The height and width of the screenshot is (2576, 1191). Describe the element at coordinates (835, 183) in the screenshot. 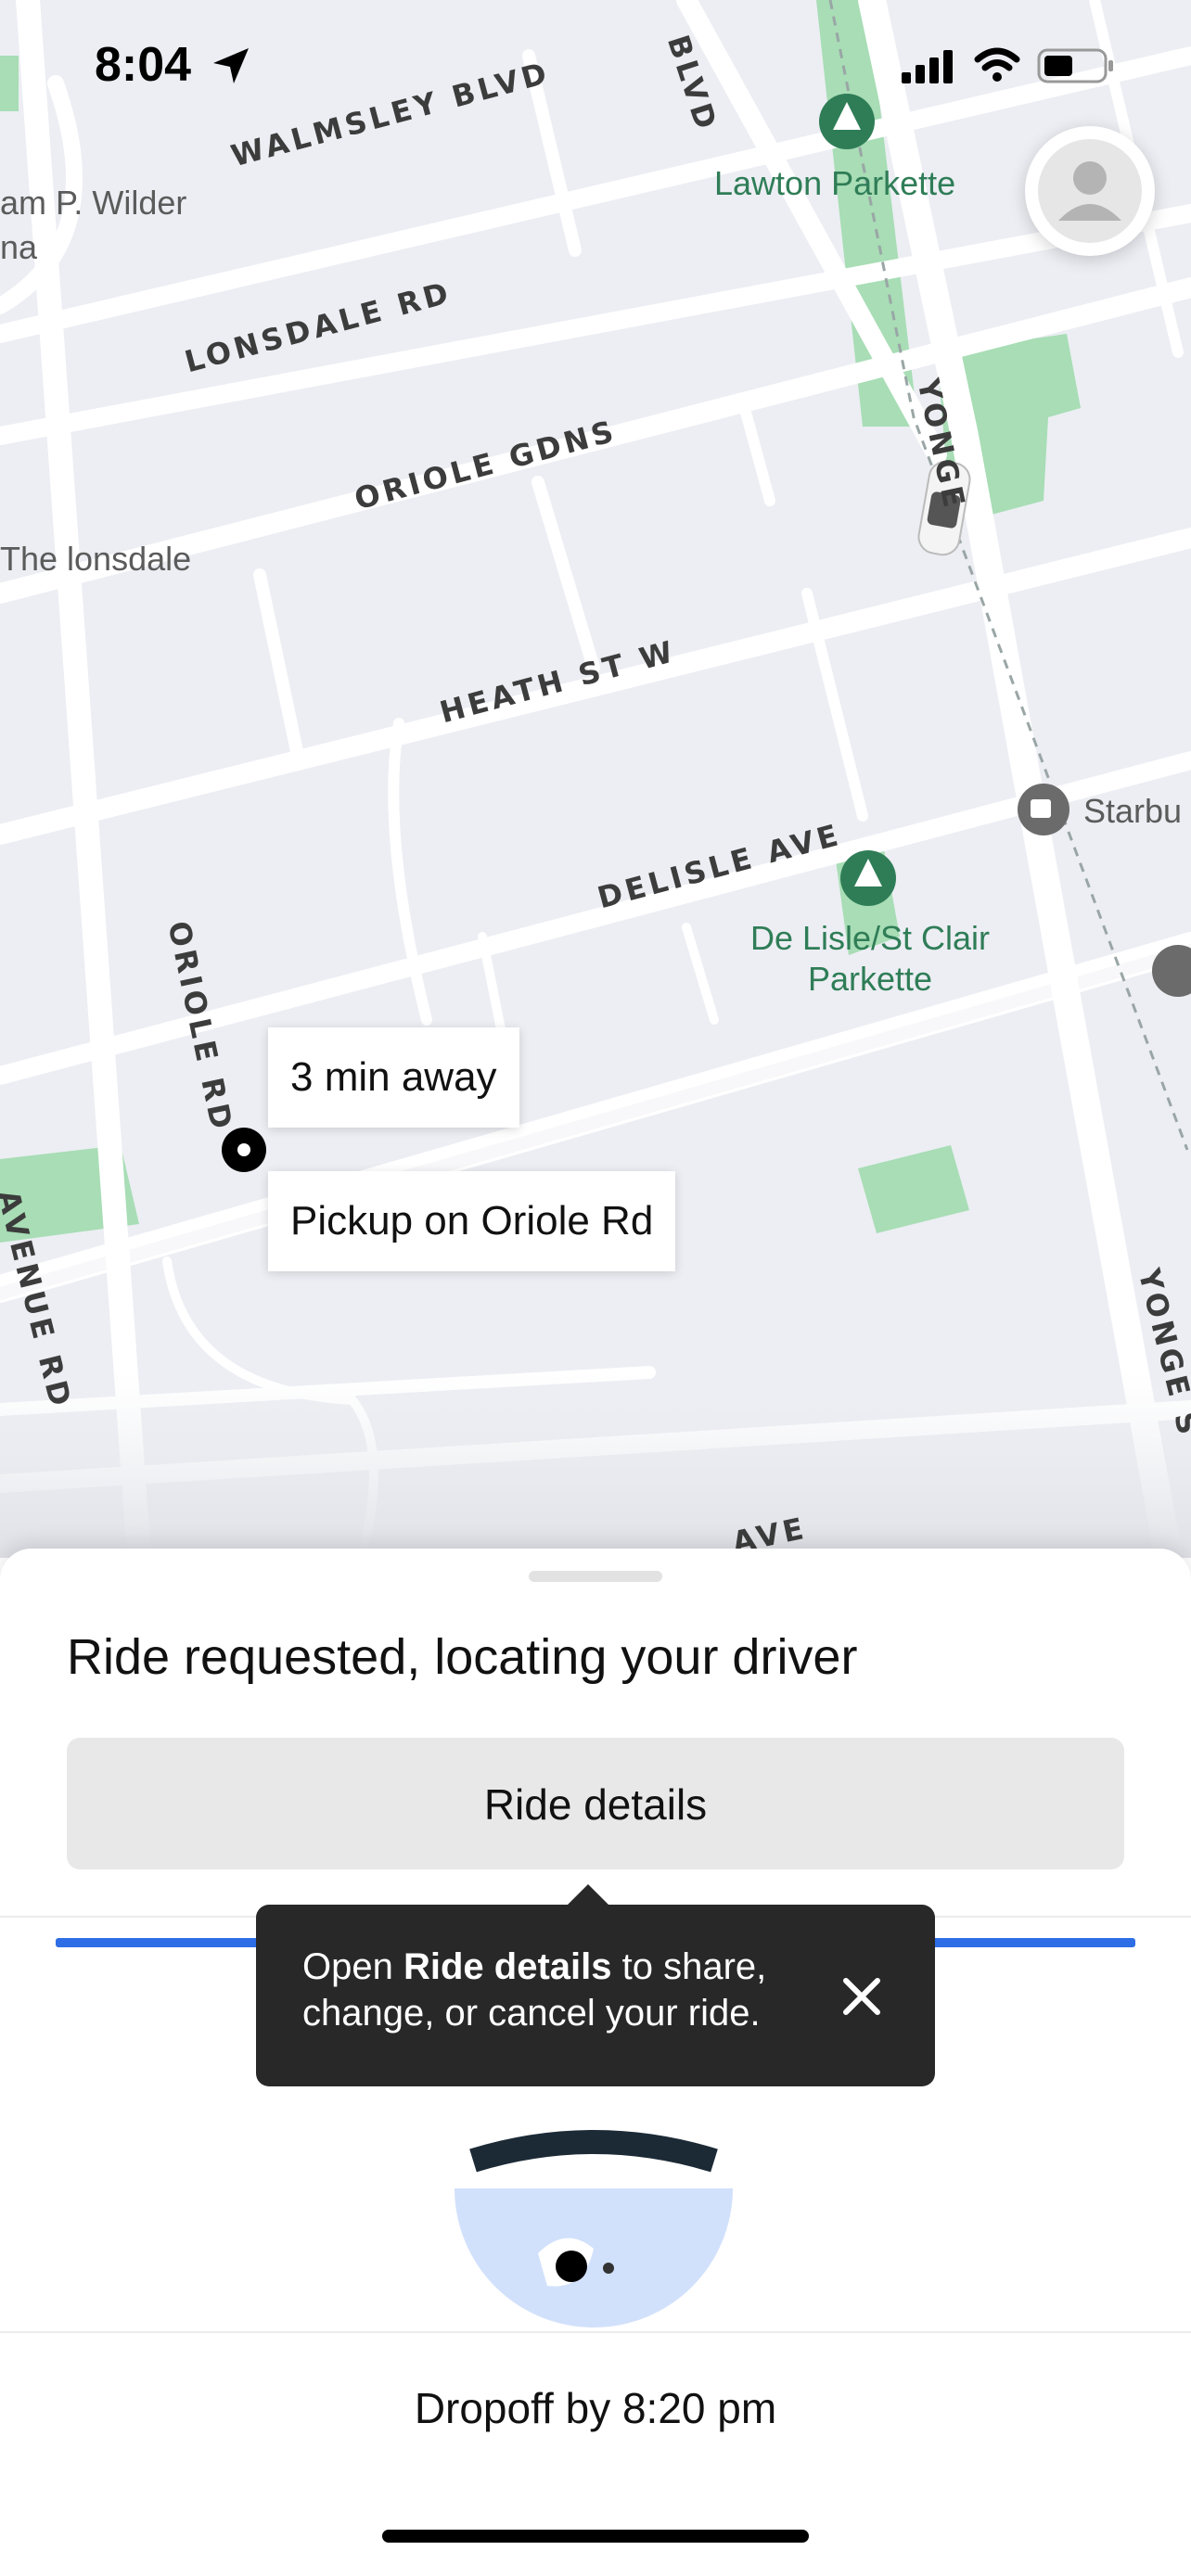

I see `park-label: Lawton Parkette` at that location.